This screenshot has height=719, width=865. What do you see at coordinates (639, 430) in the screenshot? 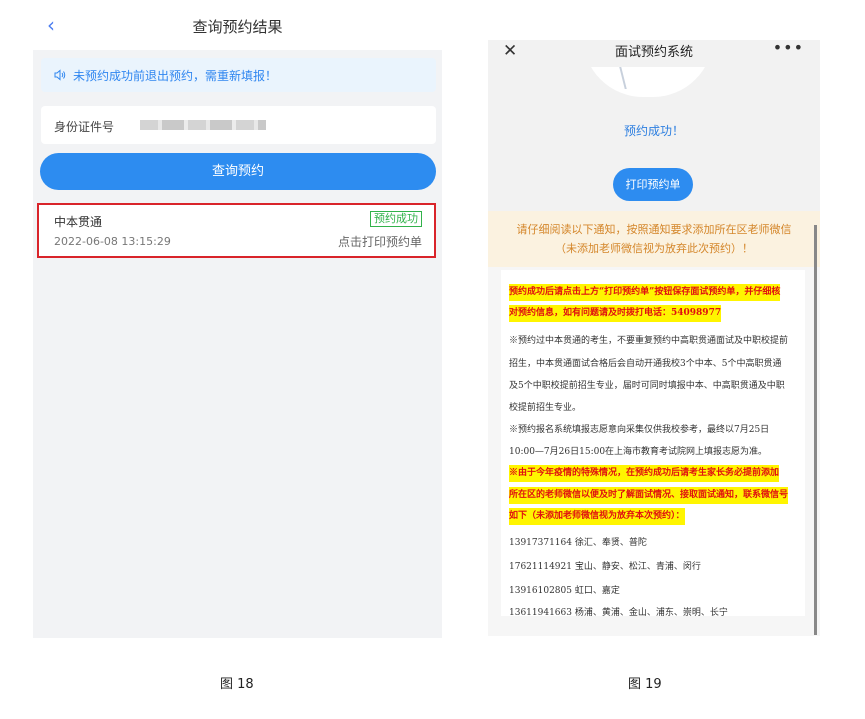
I see `notice-line: ※预约报名系统填报志愿意向采集仅供我校参考，最终以7月25日` at bounding box center [639, 430].